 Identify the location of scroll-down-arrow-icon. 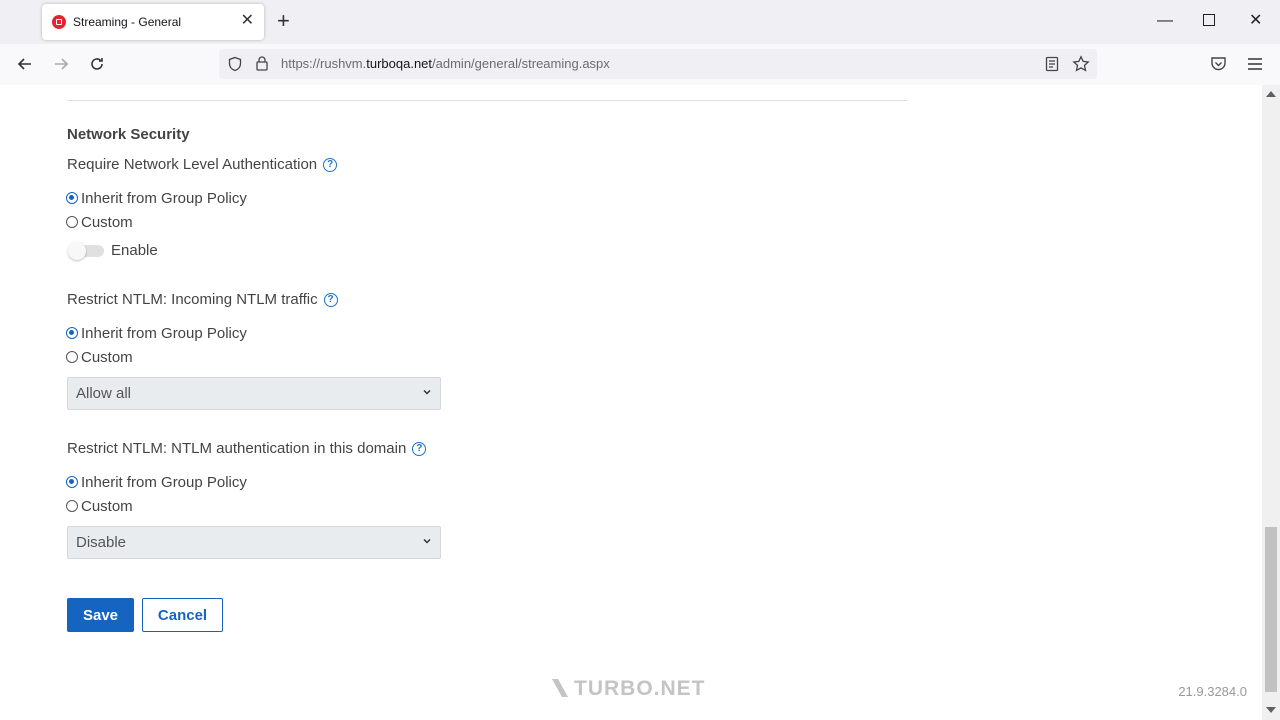
(1271, 710).